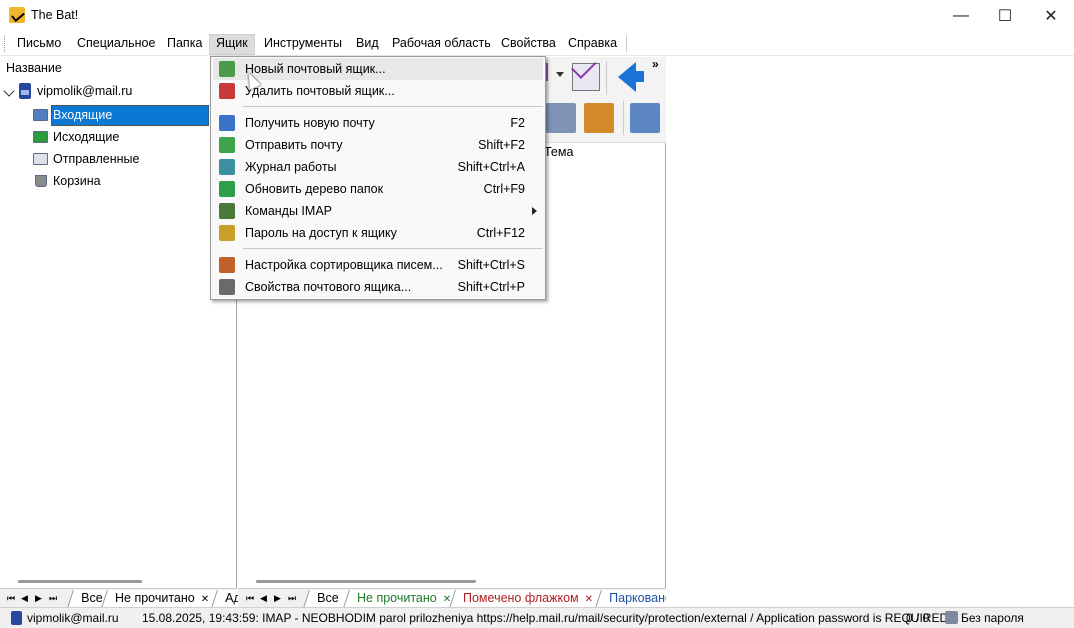 This screenshot has width=1074, height=628. I want to click on menu-folder: Папка, so click(184, 44).